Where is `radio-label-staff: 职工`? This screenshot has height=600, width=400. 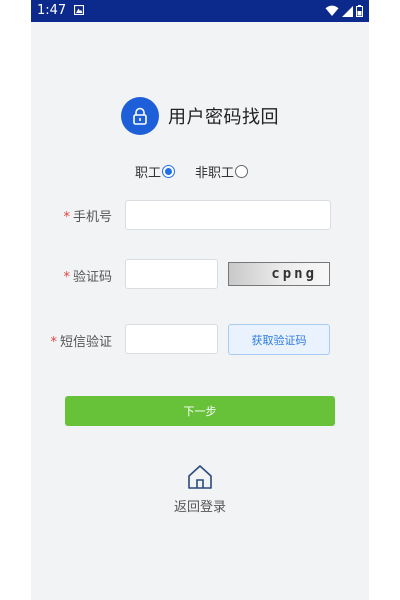 radio-label-staff: 职工 is located at coordinates (148, 173).